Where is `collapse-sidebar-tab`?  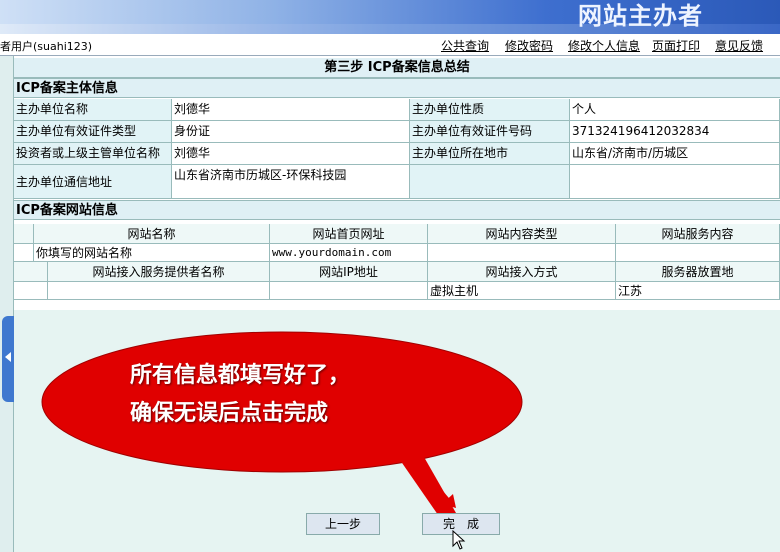
collapse-sidebar-tab is located at coordinates (8, 359).